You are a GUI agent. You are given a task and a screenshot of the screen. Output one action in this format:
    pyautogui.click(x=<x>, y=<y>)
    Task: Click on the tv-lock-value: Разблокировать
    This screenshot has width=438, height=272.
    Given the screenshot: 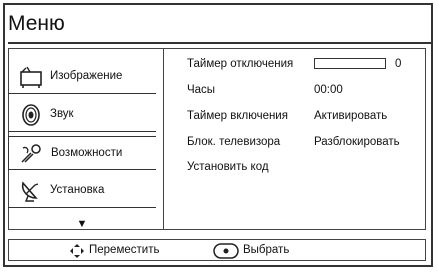 What is the action you would take?
    pyautogui.click(x=357, y=142)
    